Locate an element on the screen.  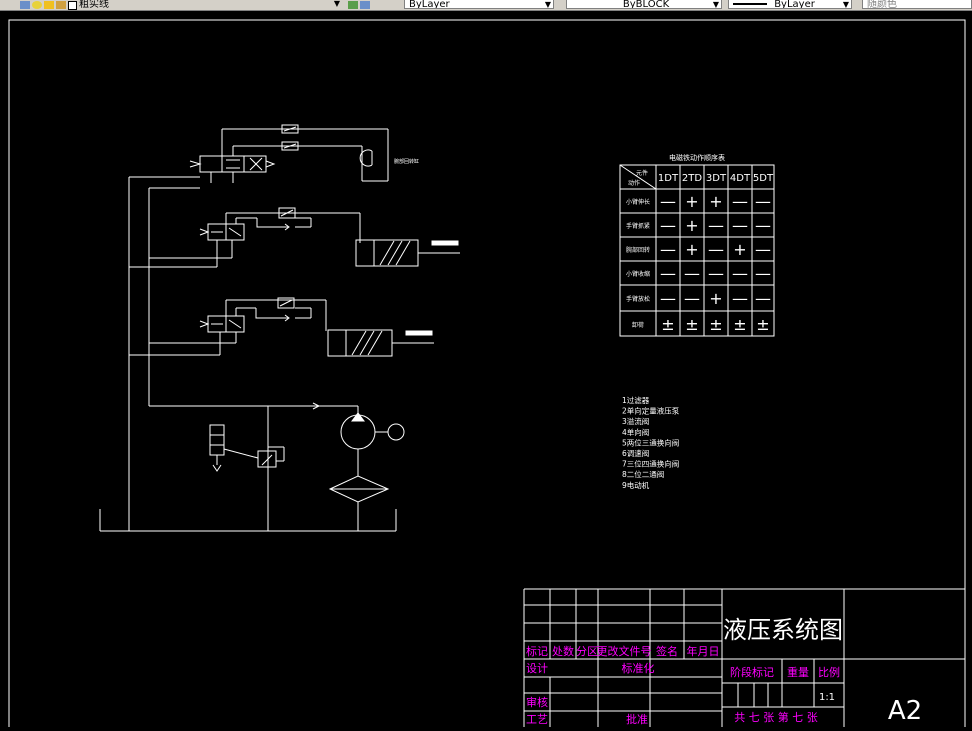
lineweight-dropdown: ByLayer ▼ is located at coordinates (790, 4).